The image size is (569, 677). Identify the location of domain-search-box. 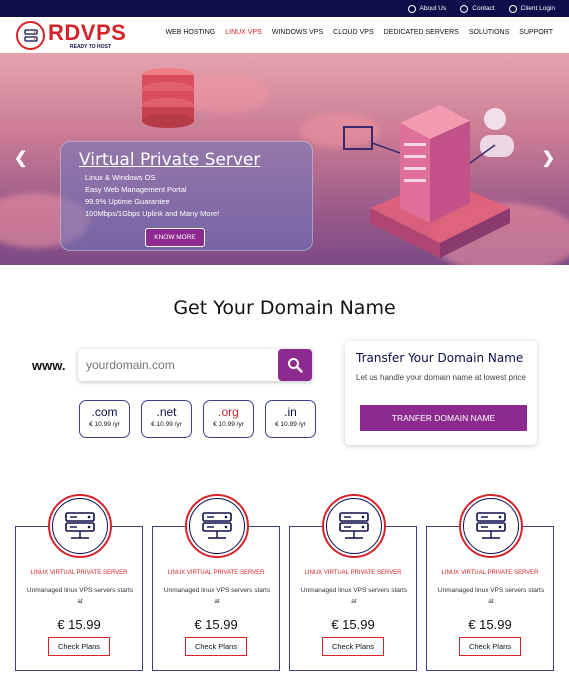
(195, 365).